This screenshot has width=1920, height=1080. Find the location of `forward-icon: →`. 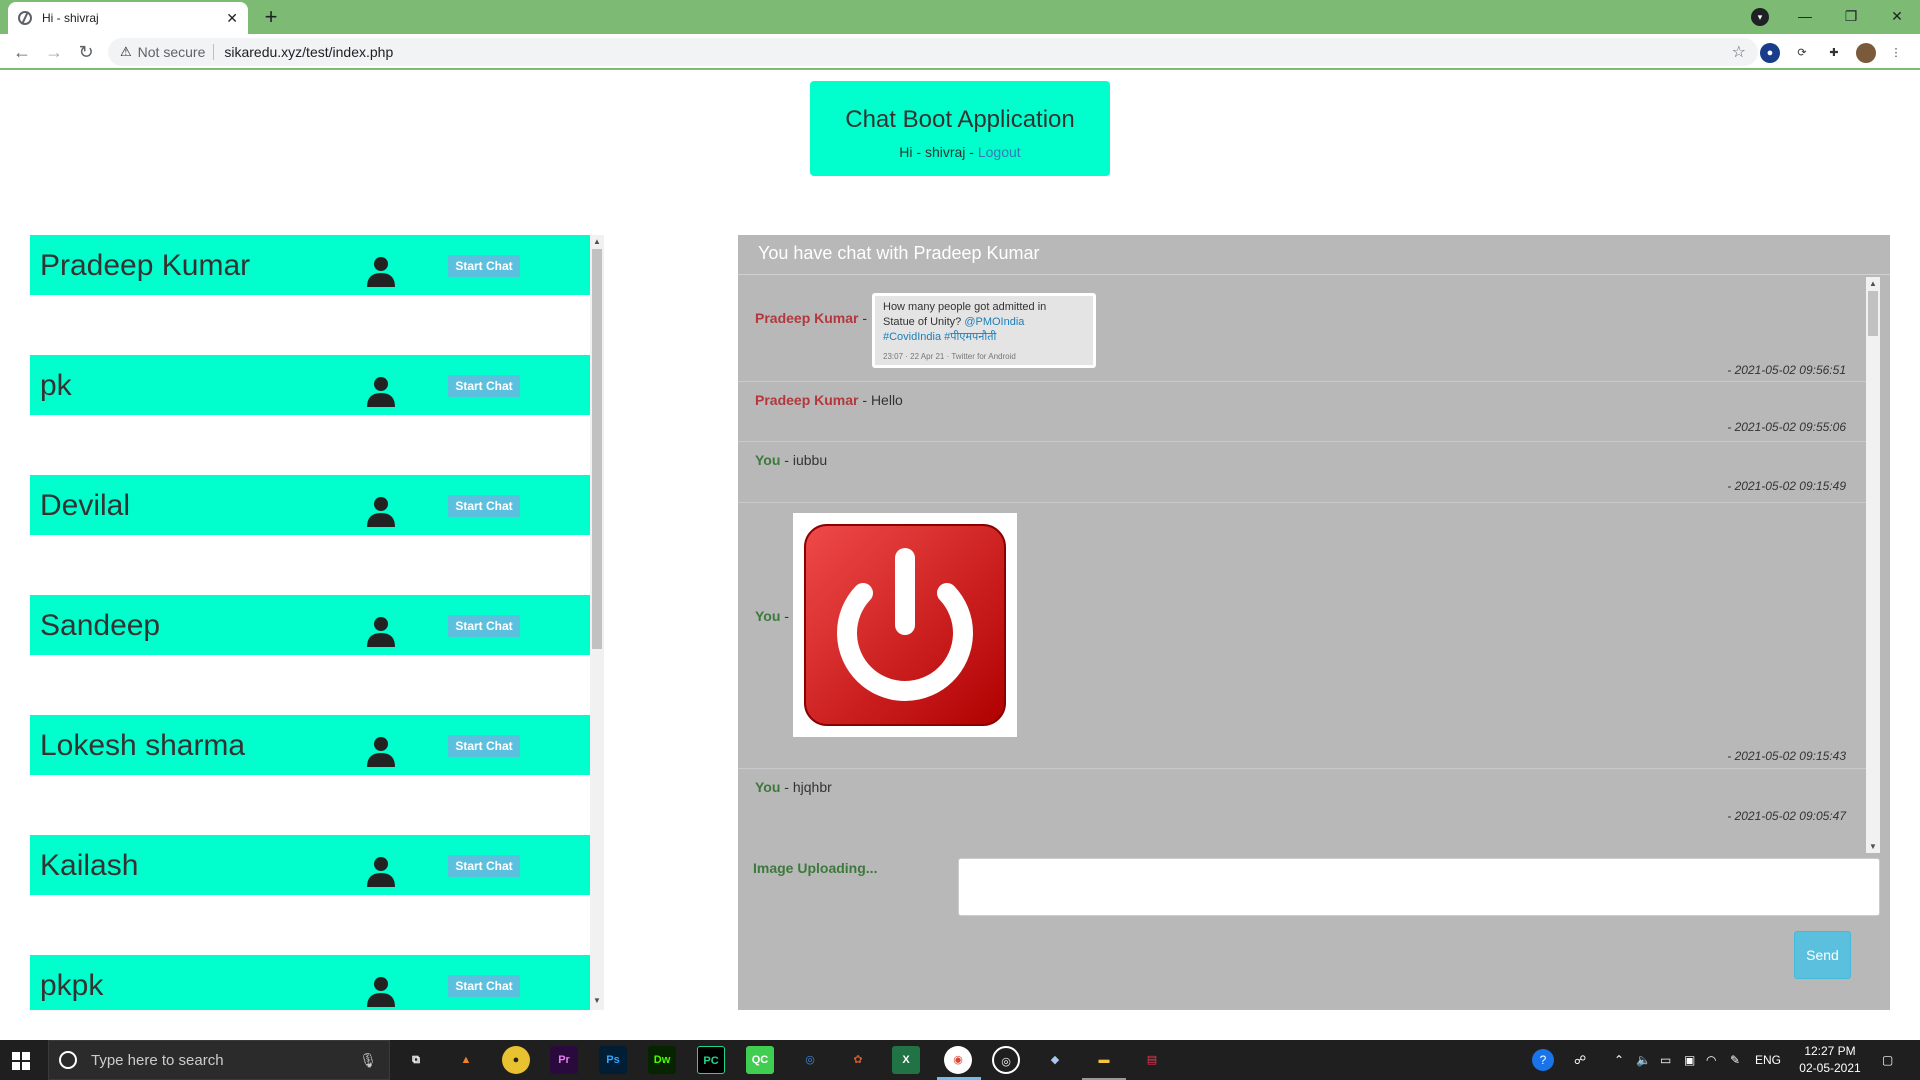

forward-icon: → is located at coordinates (54, 52).